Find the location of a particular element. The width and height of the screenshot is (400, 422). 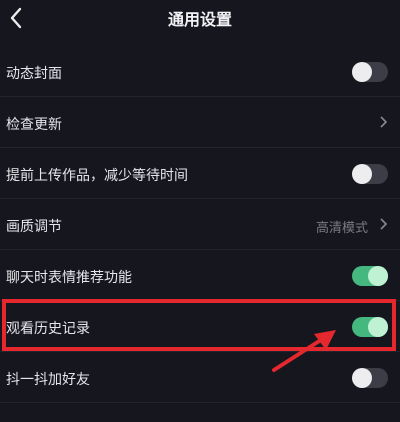

setting-label: 检查更新 is located at coordinates (34, 125).